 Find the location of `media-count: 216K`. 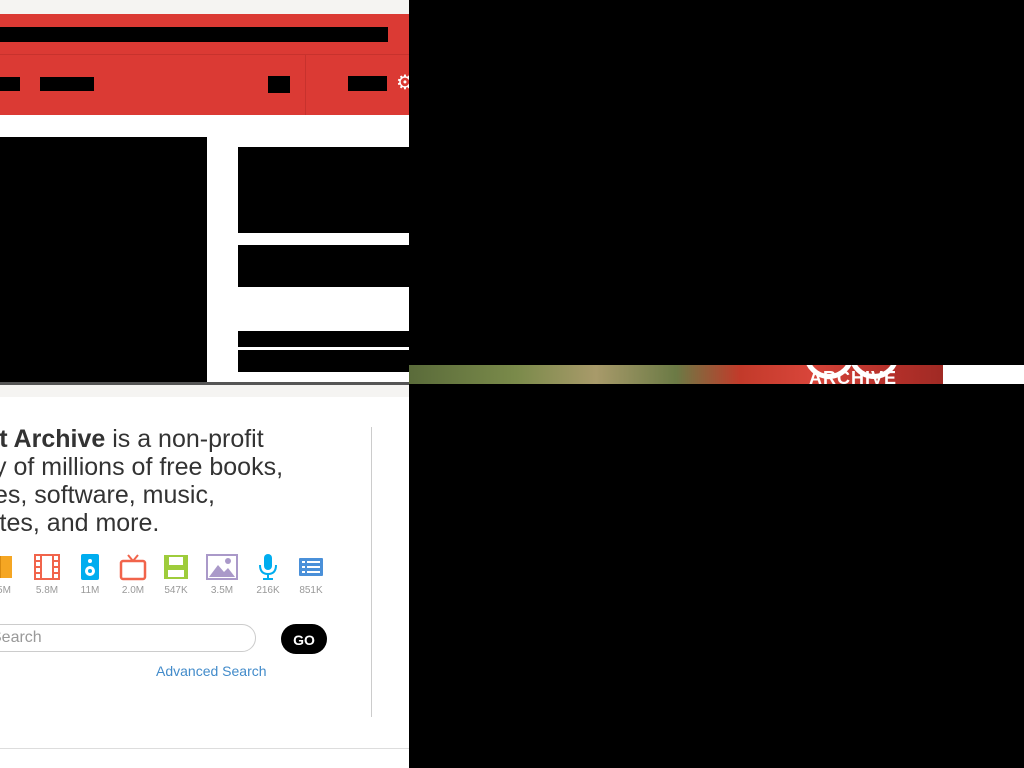

media-count: 216K is located at coordinates (268, 590).